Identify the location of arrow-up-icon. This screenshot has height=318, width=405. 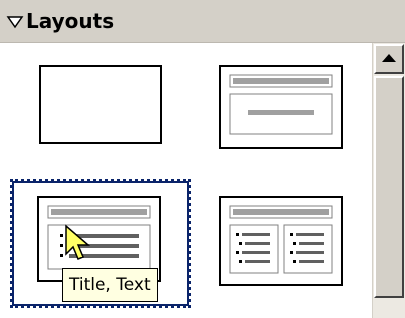
(389, 58).